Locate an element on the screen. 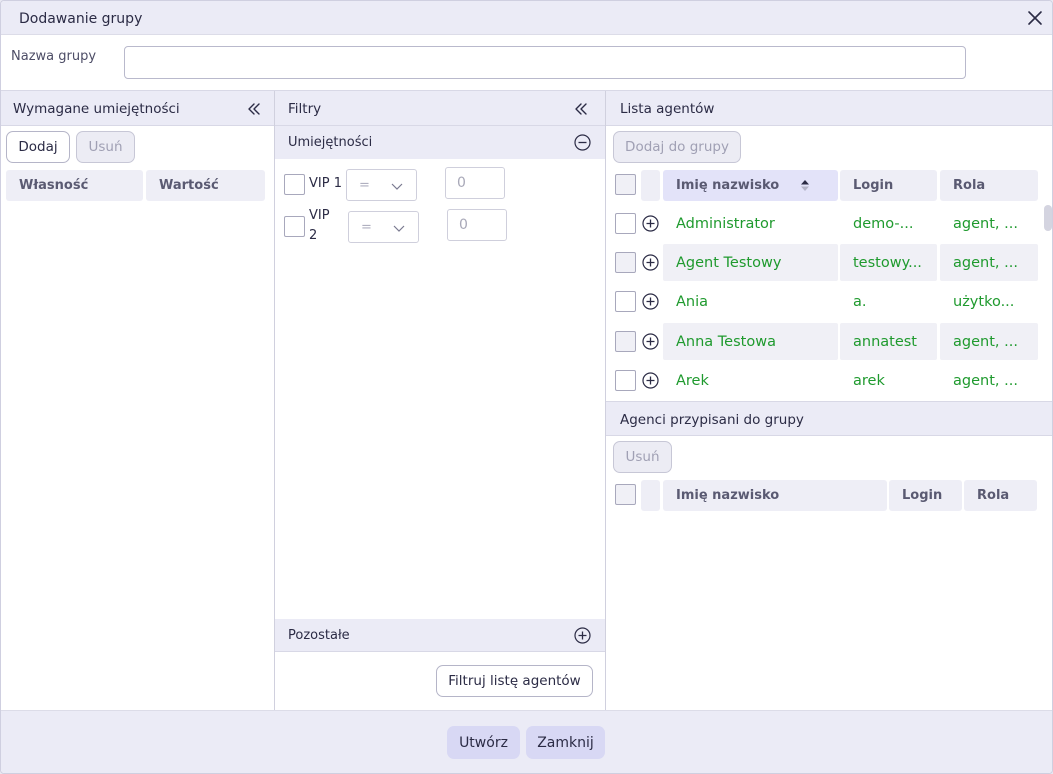  group-name-row: Nazwa grupy is located at coordinates (526, 63).